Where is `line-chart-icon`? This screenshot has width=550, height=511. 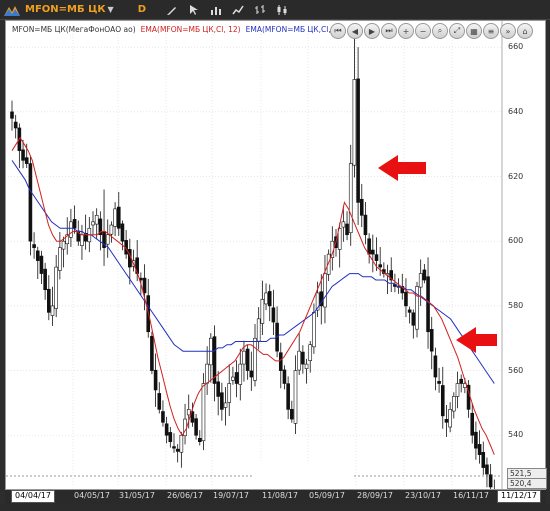
line-chart-icon is located at coordinates (238, 10).